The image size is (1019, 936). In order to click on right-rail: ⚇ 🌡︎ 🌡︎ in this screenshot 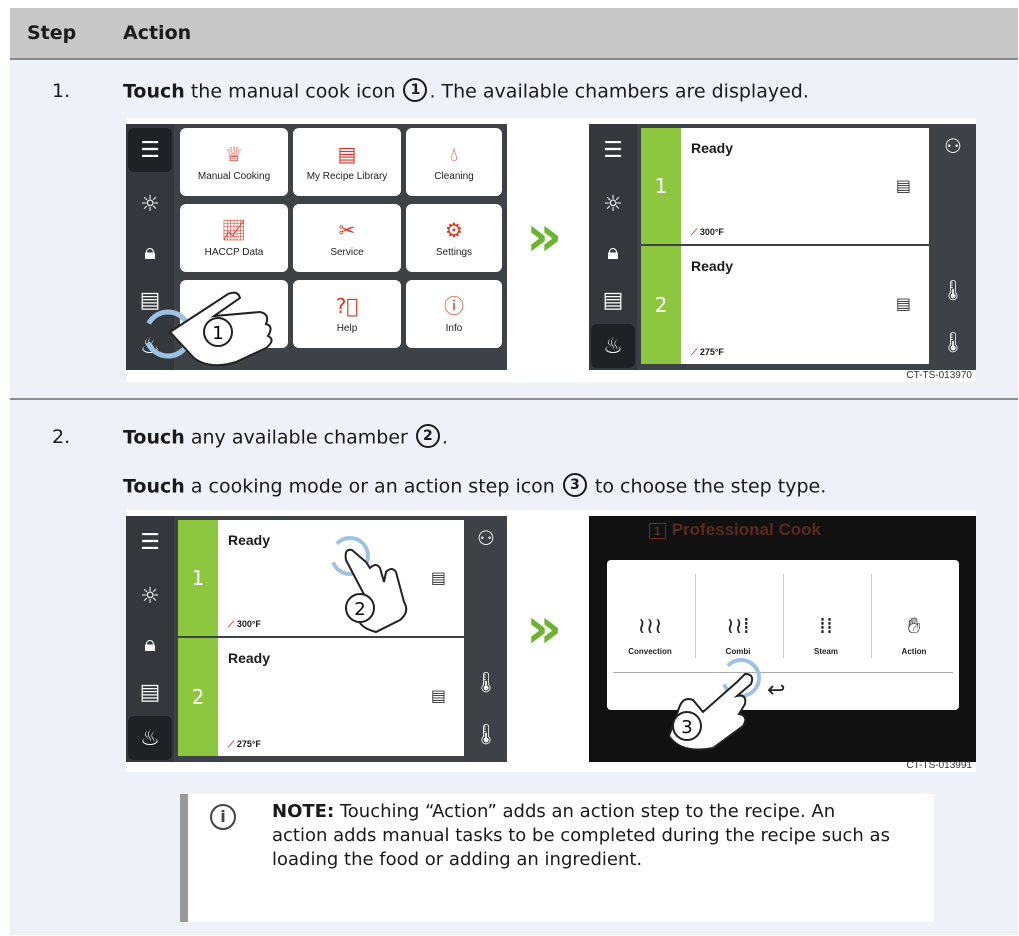, I will do `click(486, 639)`.